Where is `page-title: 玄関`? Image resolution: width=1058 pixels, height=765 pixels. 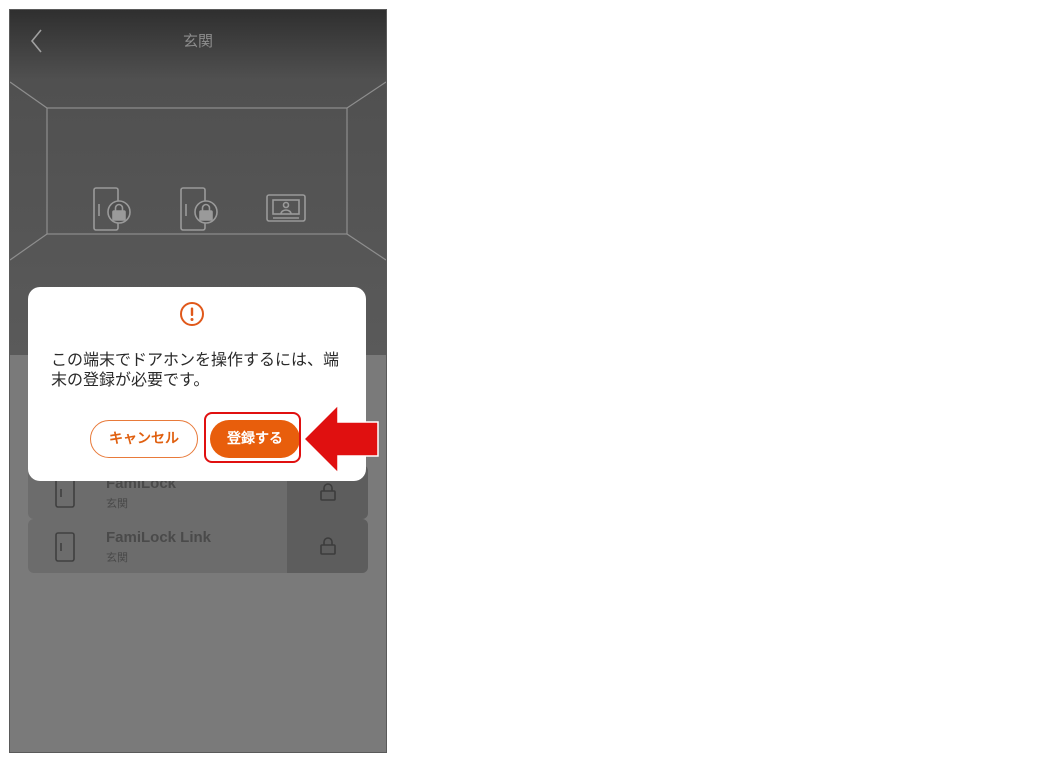
page-title: 玄関 is located at coordinates (197, 41).